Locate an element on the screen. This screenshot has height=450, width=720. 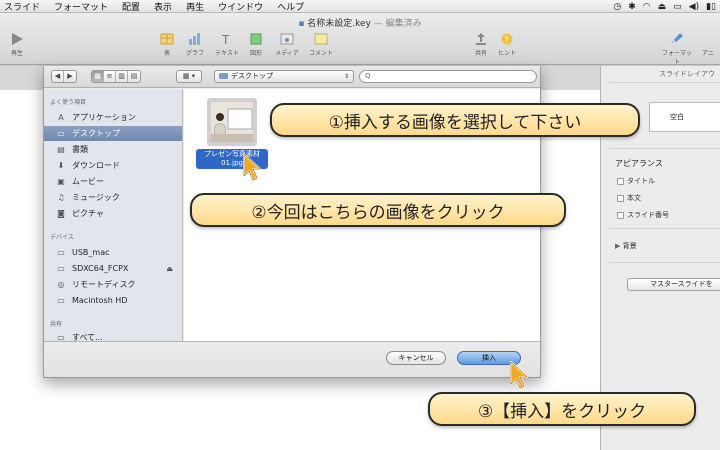
shape-button: 図形 is located at coordinates (256, 45).